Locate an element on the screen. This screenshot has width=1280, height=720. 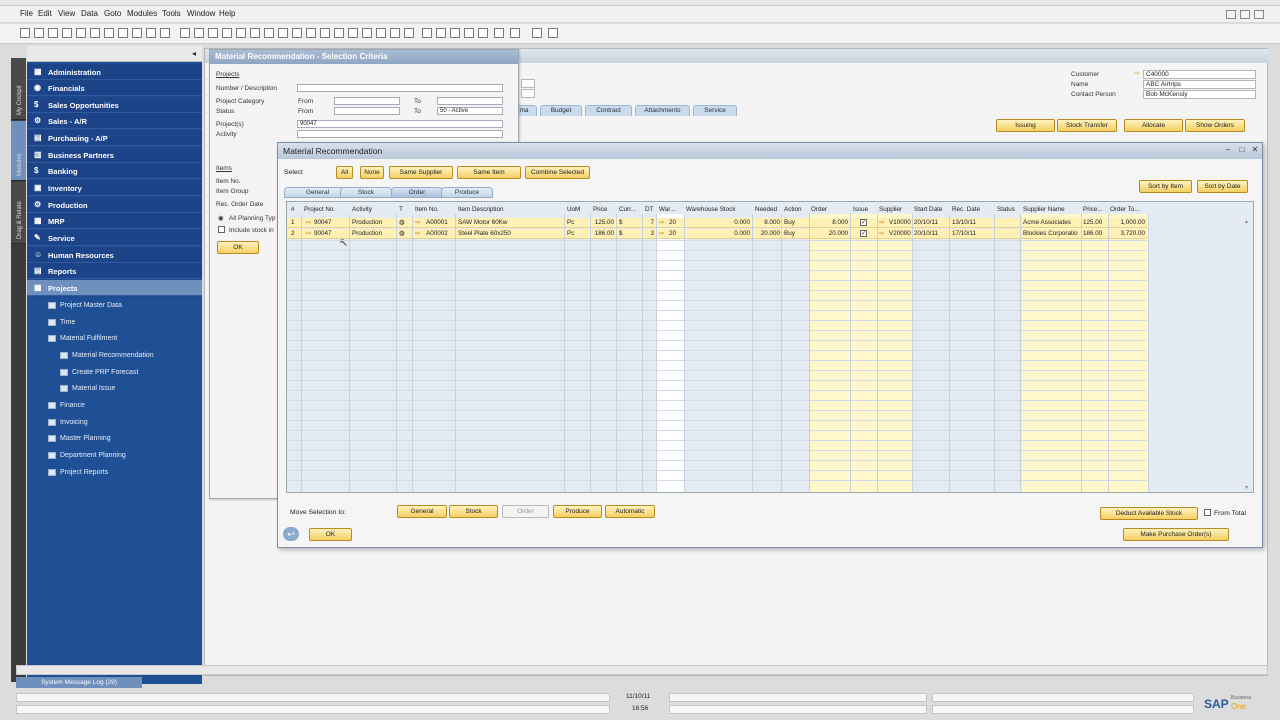
column-header: DT is located at coordinates (649, 209).